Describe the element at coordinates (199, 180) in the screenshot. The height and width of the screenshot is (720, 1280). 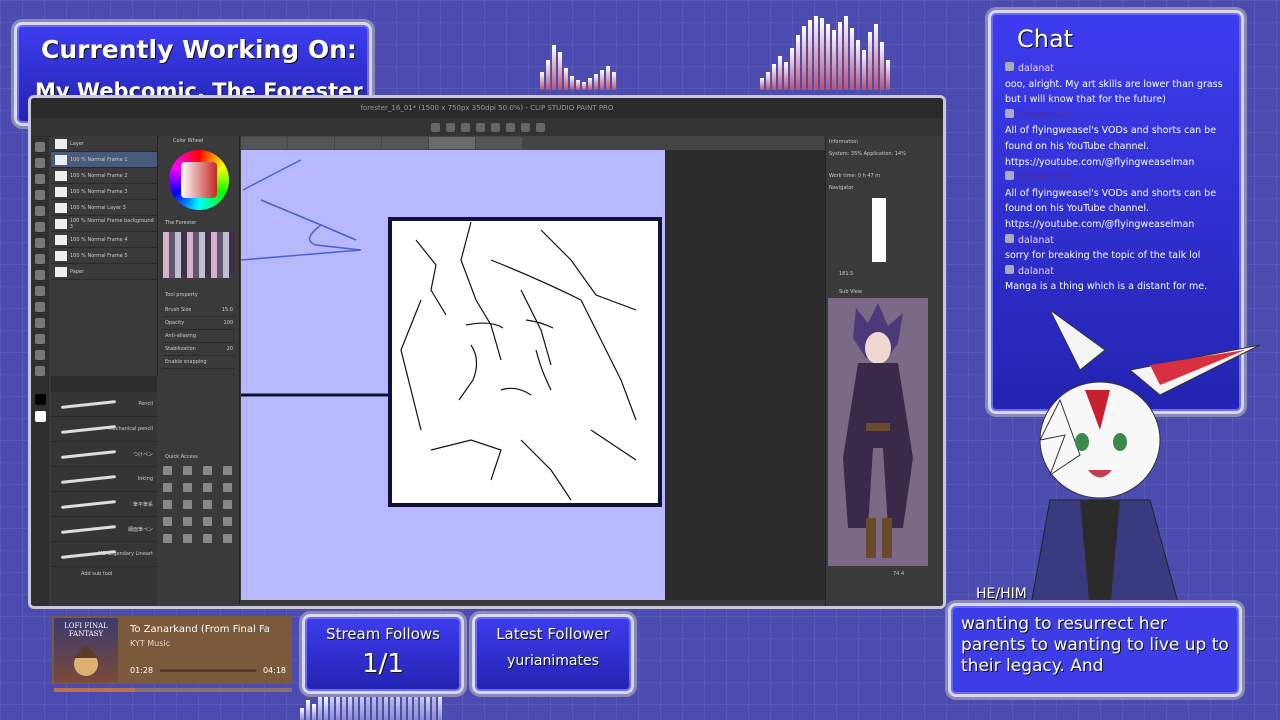
I see `color-wheel` at that location.